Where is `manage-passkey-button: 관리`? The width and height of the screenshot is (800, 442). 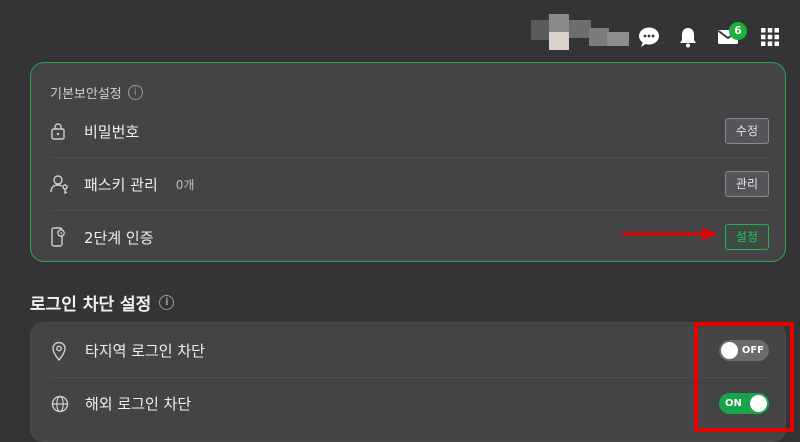 manage-passkey-button: 관리 is located at coordinates (746, 184).